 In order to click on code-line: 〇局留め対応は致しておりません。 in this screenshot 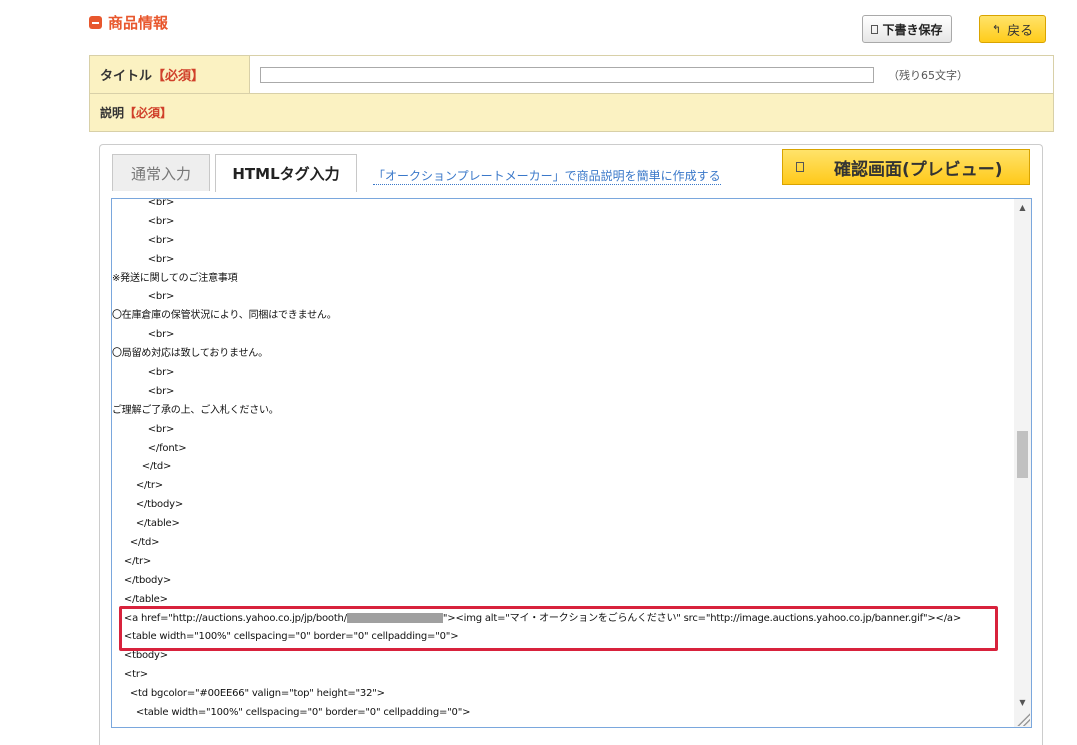, I will do `click(190, 354)`.